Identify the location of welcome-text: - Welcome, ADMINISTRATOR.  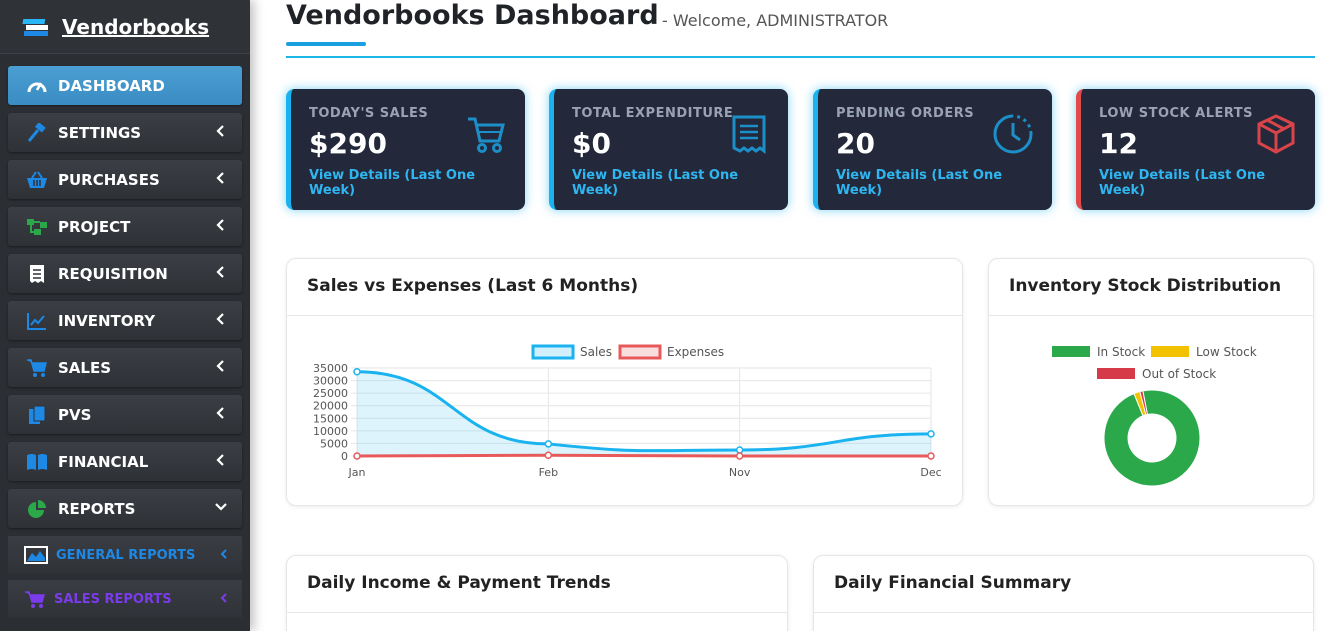
(775, 20).